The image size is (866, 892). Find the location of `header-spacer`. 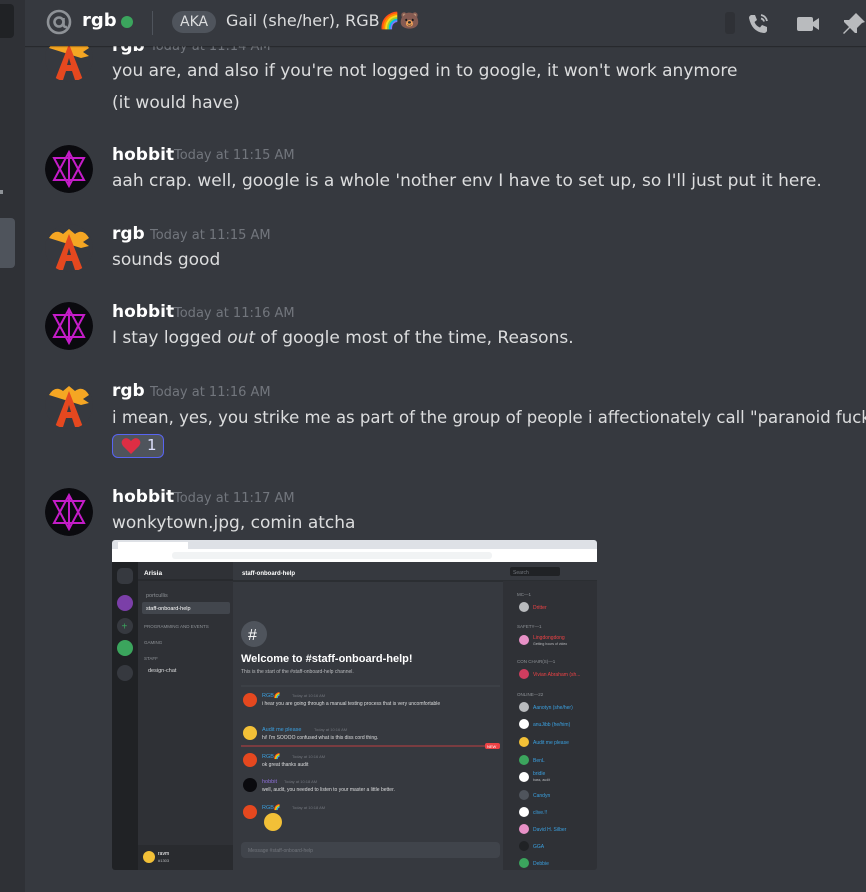

header-spacer is located at coordinates (730, 23).